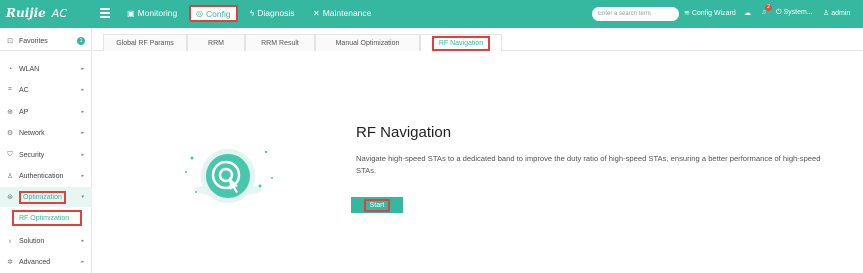 This screenshot has height=273, width=863. What do you see at coordinates (710, 13) in the screenshot?
I see `config-wizard-link: ≋ Config Wizard` at bounding box center [710, 13].